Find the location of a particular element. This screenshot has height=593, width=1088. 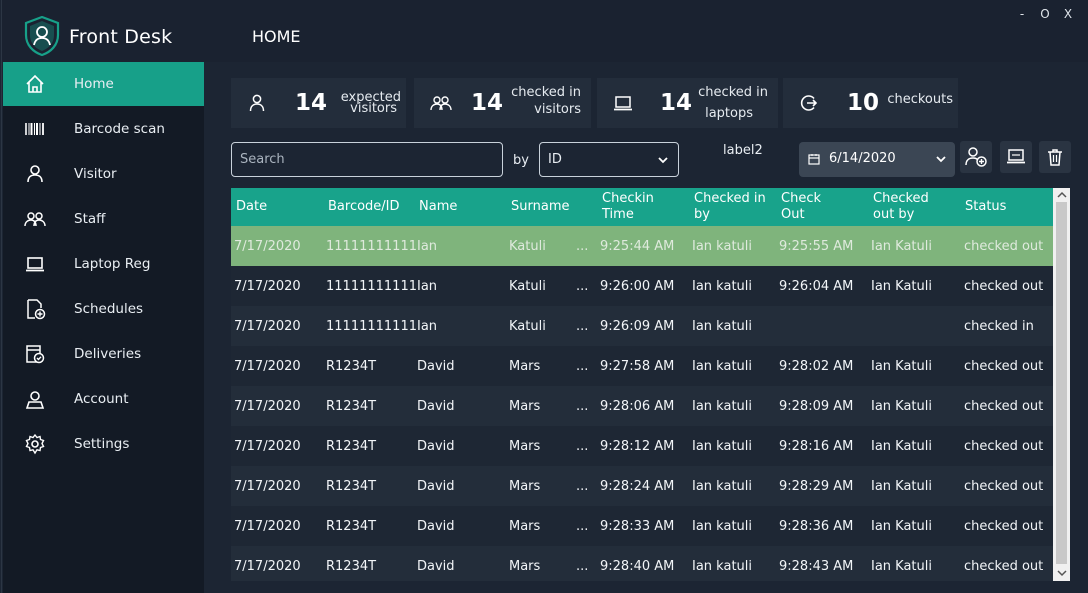

search-by-select: ID is located at coordinates (609, 159).